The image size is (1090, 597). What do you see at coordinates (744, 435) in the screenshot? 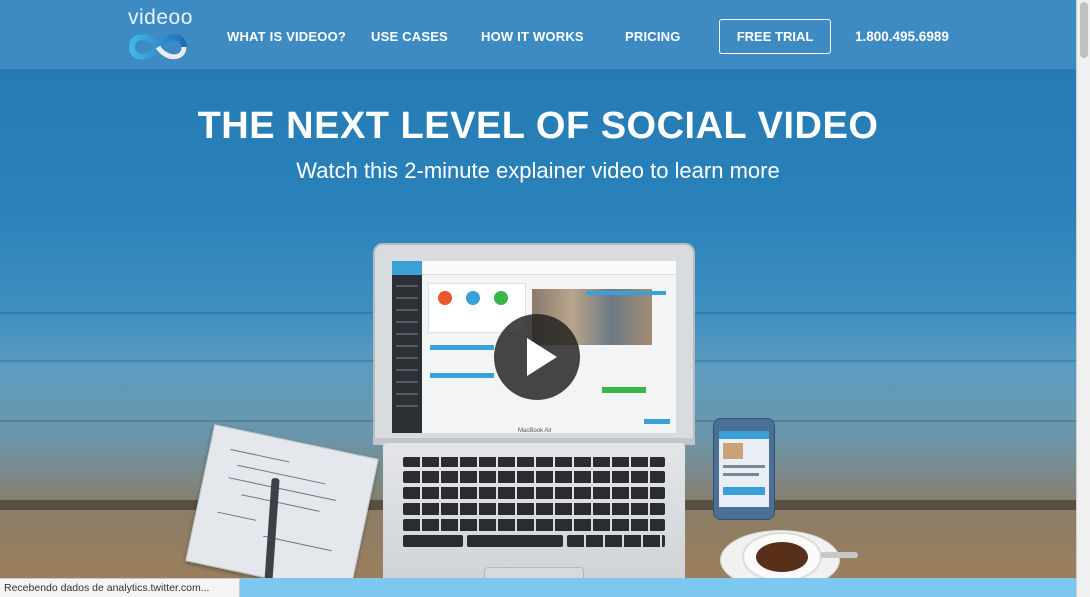
I see `phone-app-header` at bounding box center [744, 435].